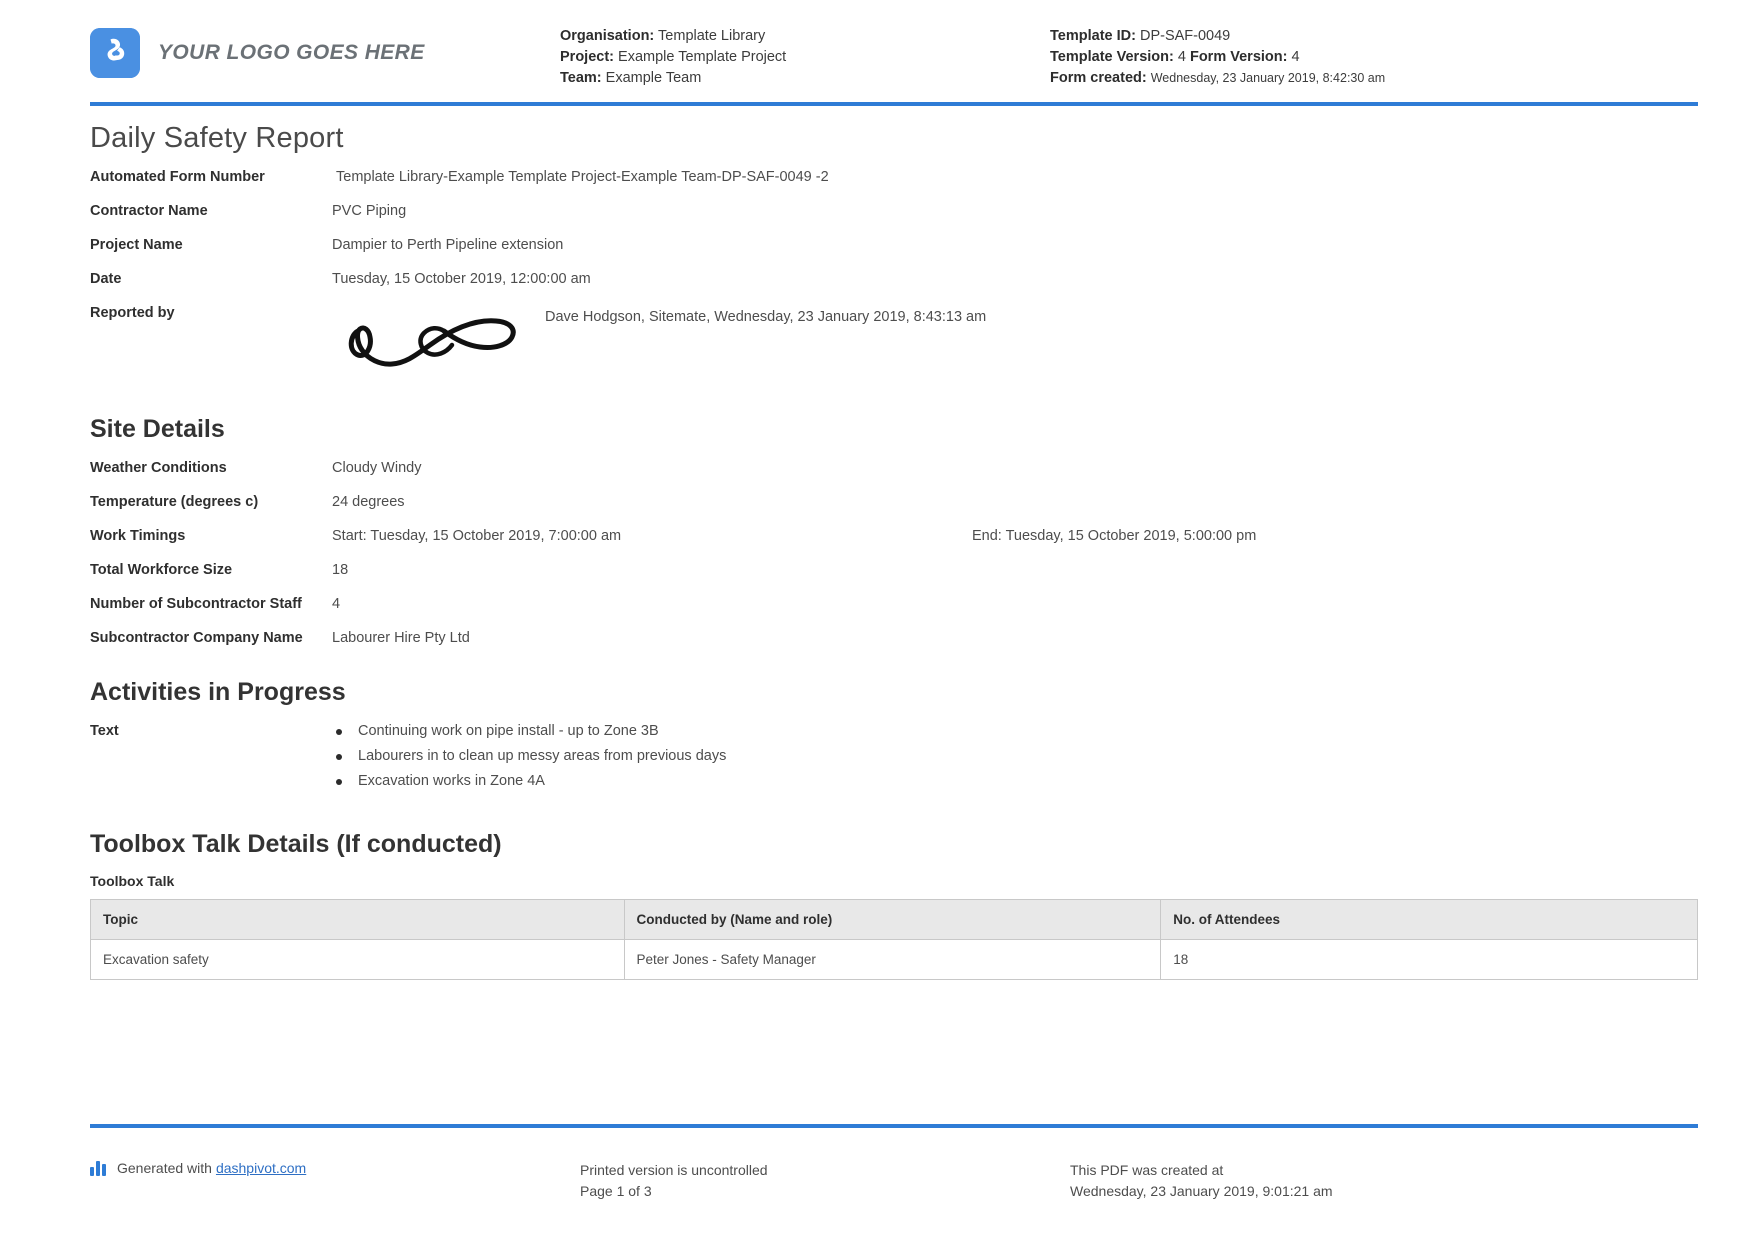  What do you see at coordinates (805, 78) in the screenshot?
I see `team-line: Team: Example Team` at bounding box center [805, 78].